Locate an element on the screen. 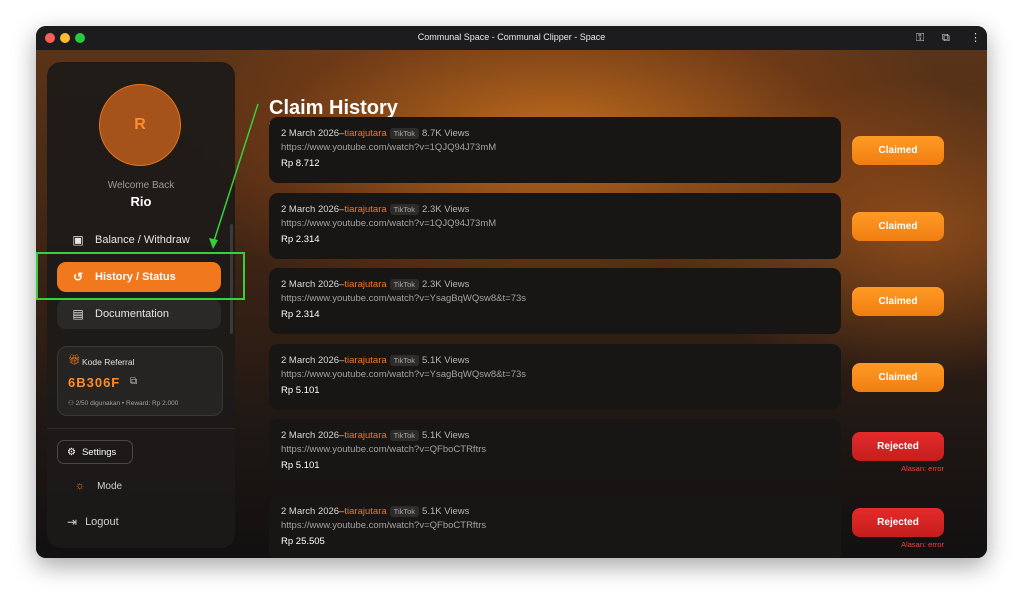 The height and width of the screenshot is (608, 1024). wallet-icon: ▣ is located at coordinates (78, 240).